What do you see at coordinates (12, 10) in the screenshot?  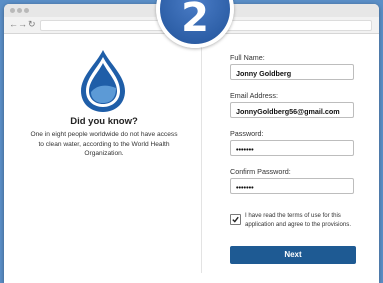 I see `window-close-dot` at bounding box center [12, 10].